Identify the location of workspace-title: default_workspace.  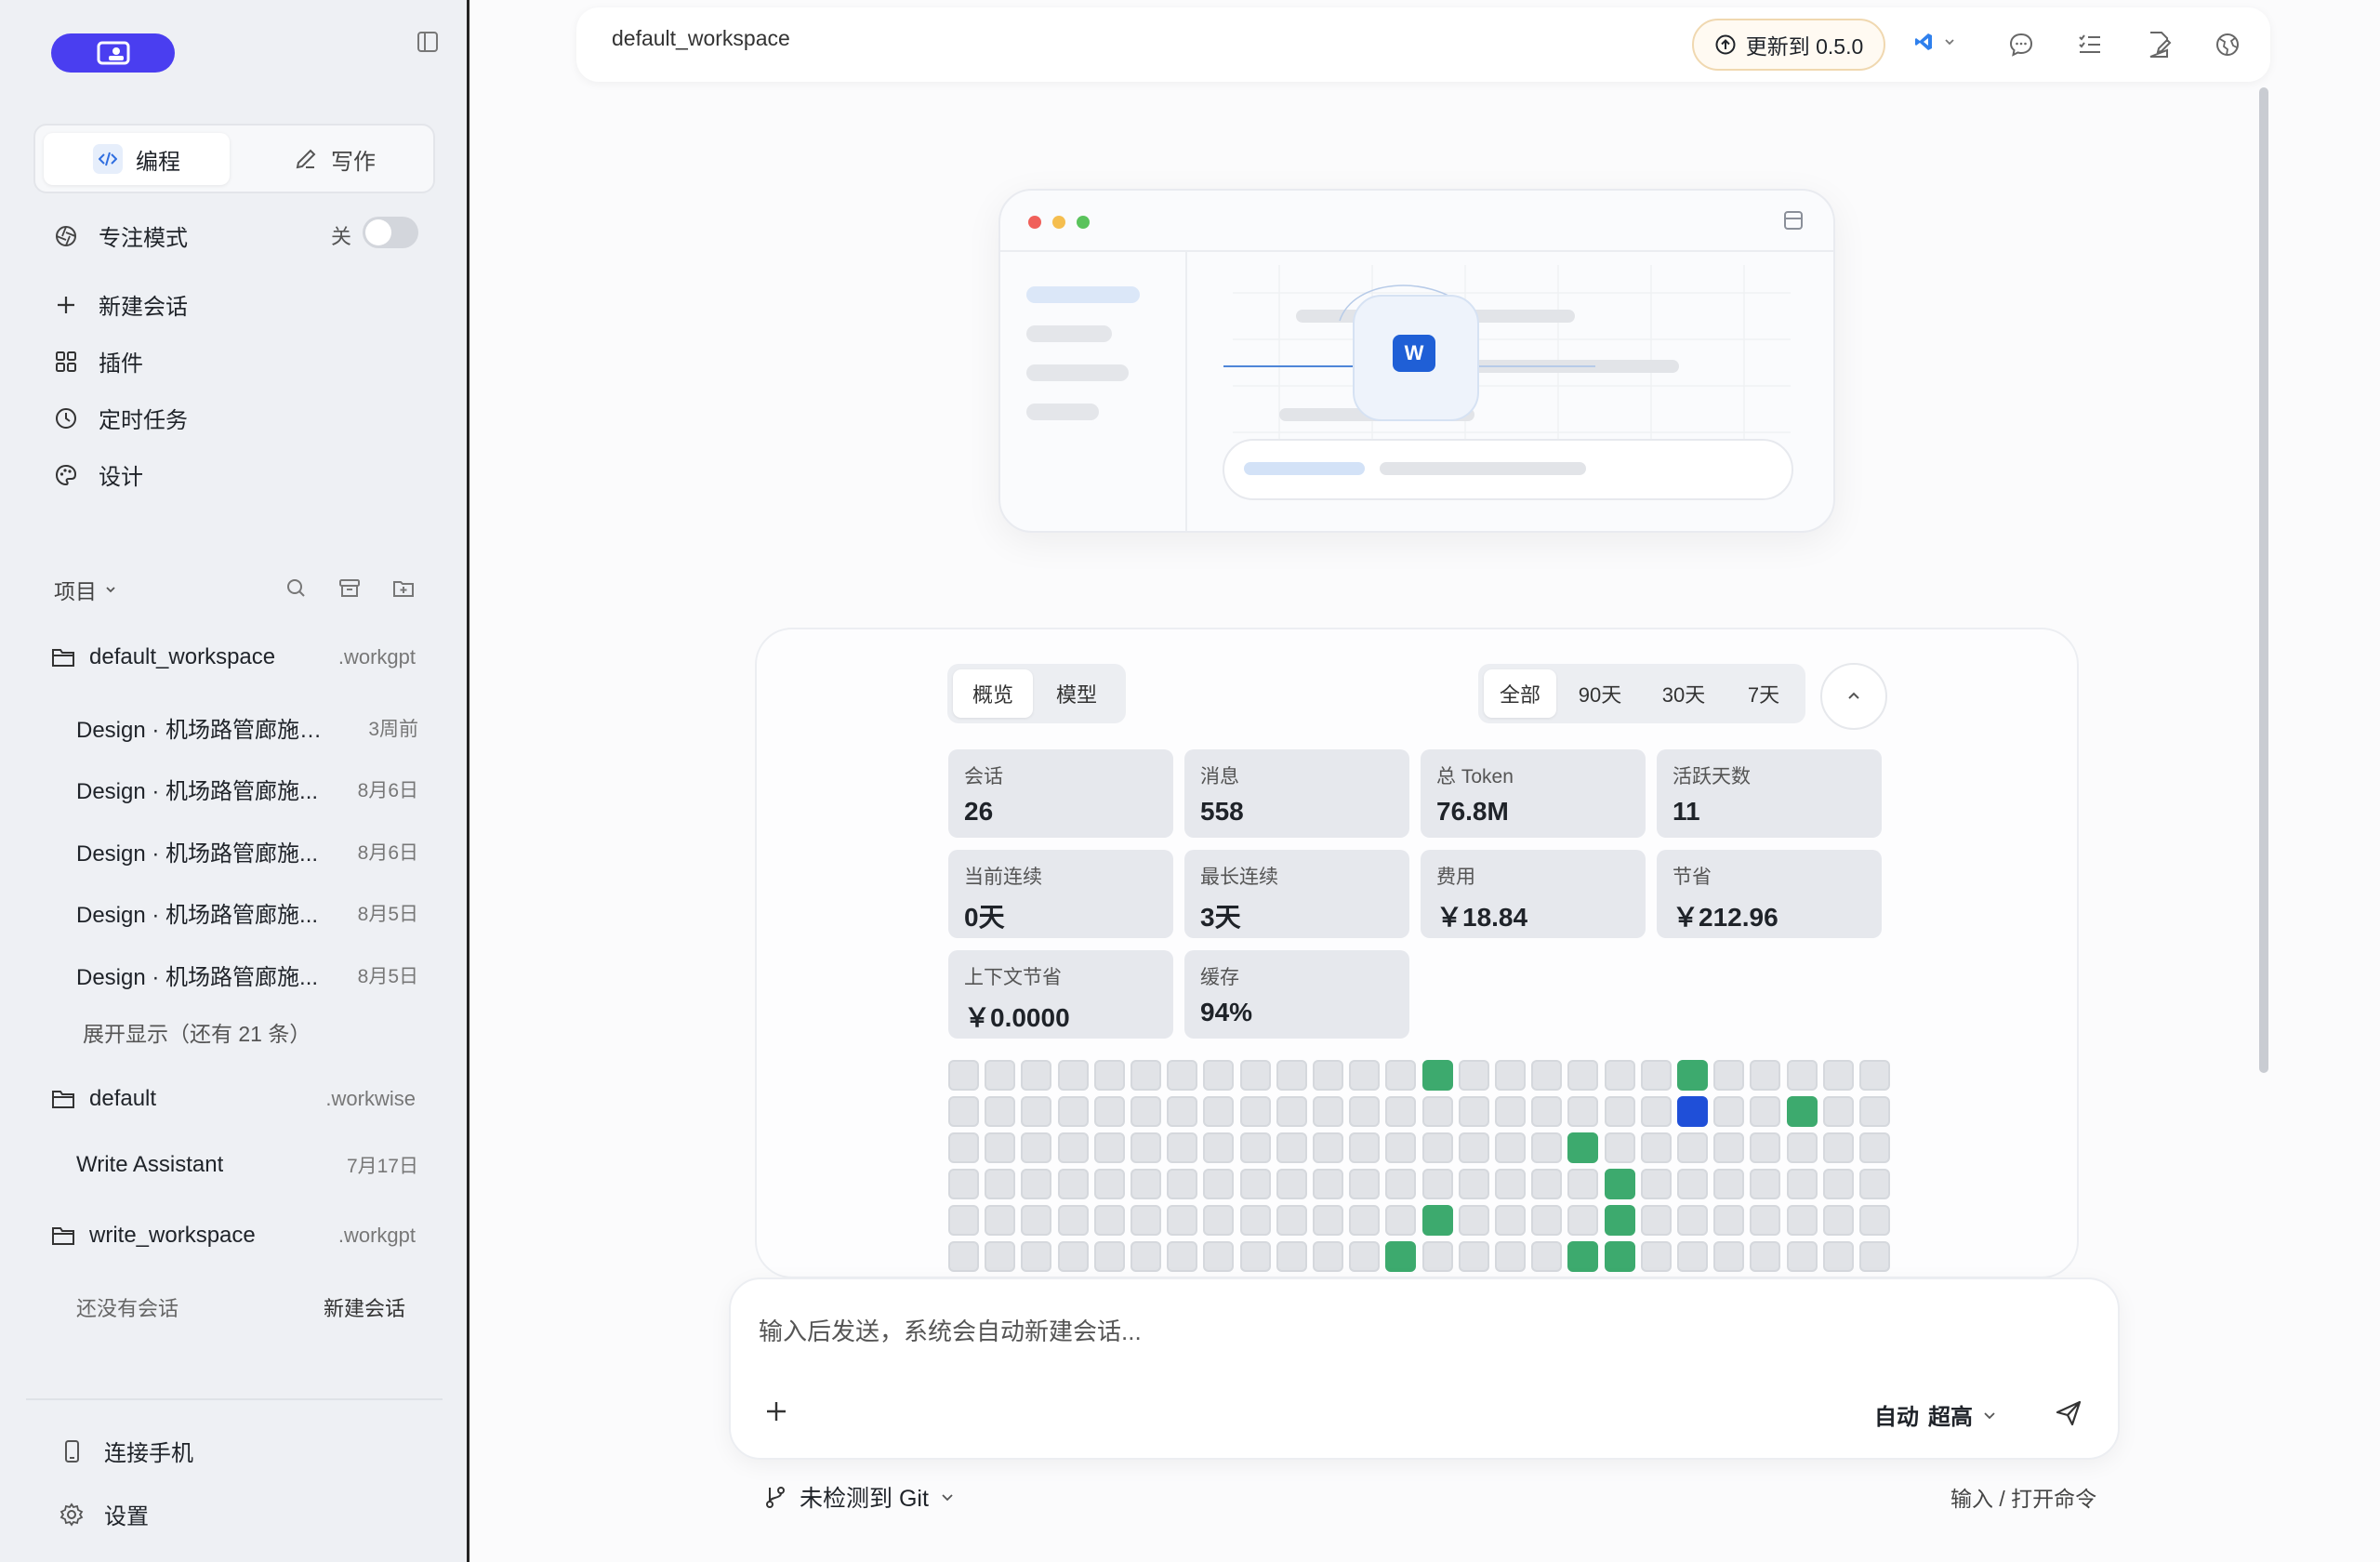
(701, 38).